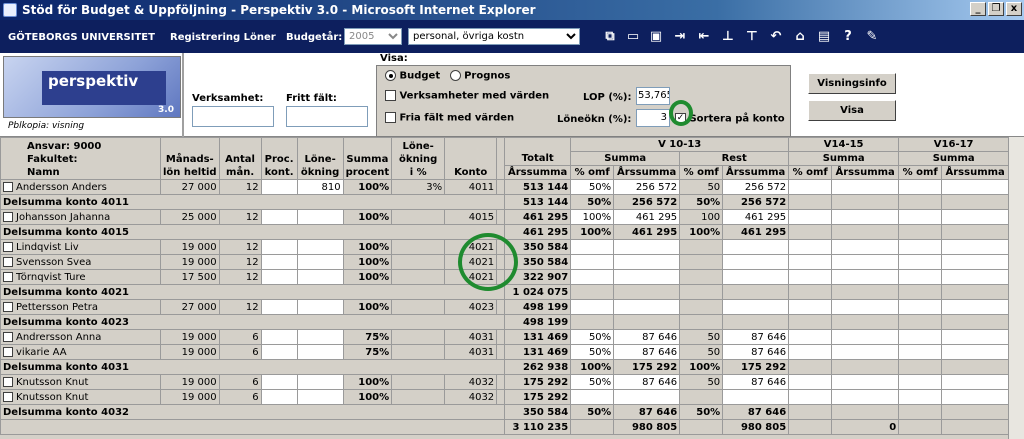  Describe the element at coordinates (1016, 288) in the screenshot. I see `vertical-scrollbar` at that location.